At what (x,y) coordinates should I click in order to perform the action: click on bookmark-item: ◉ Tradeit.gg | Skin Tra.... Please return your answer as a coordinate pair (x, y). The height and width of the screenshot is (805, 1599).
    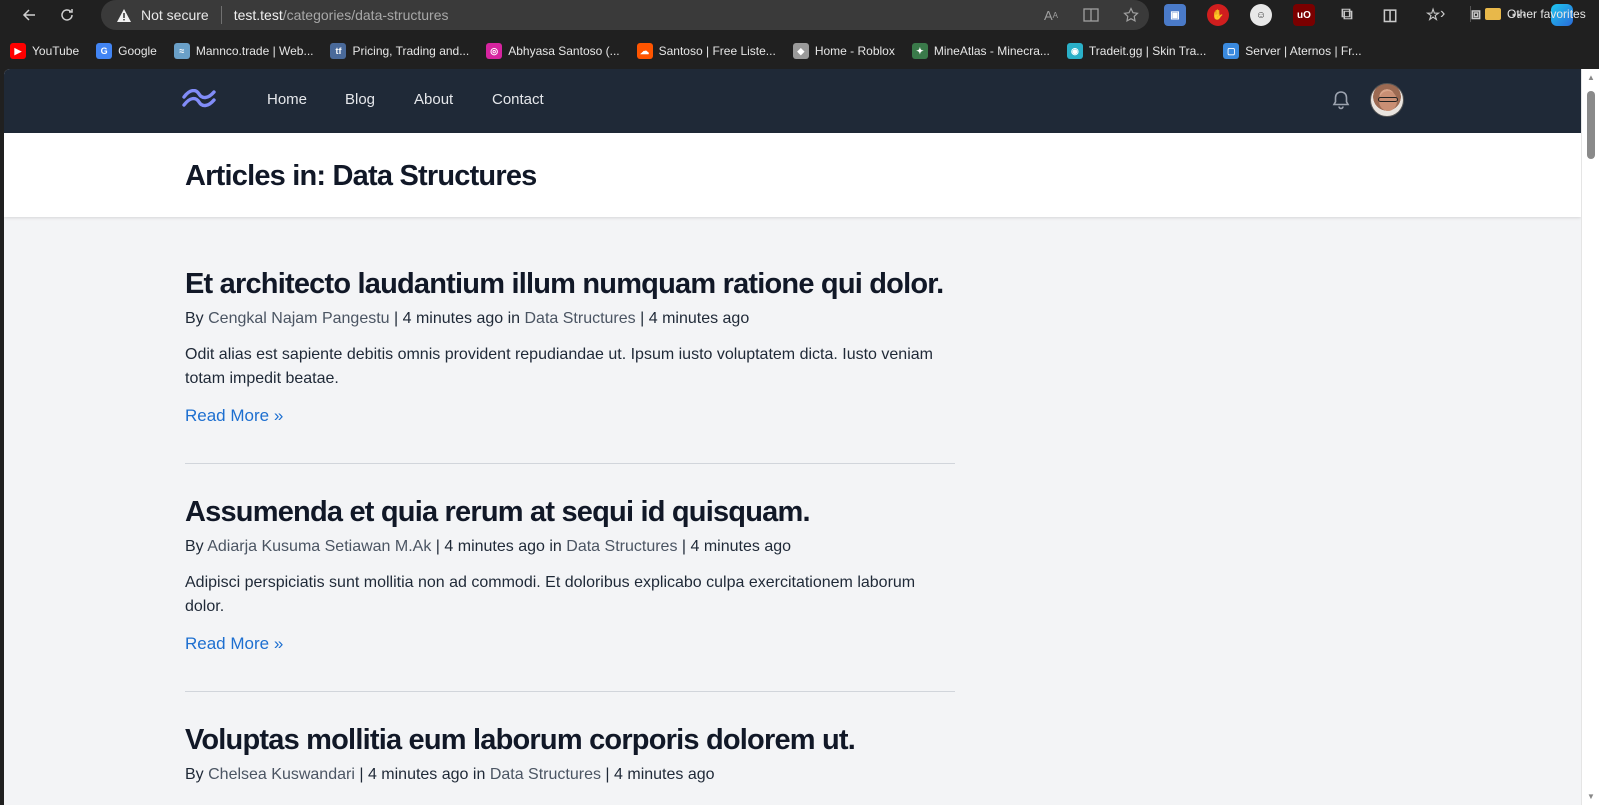
    Looking at the image, I should click on (1136, 51).